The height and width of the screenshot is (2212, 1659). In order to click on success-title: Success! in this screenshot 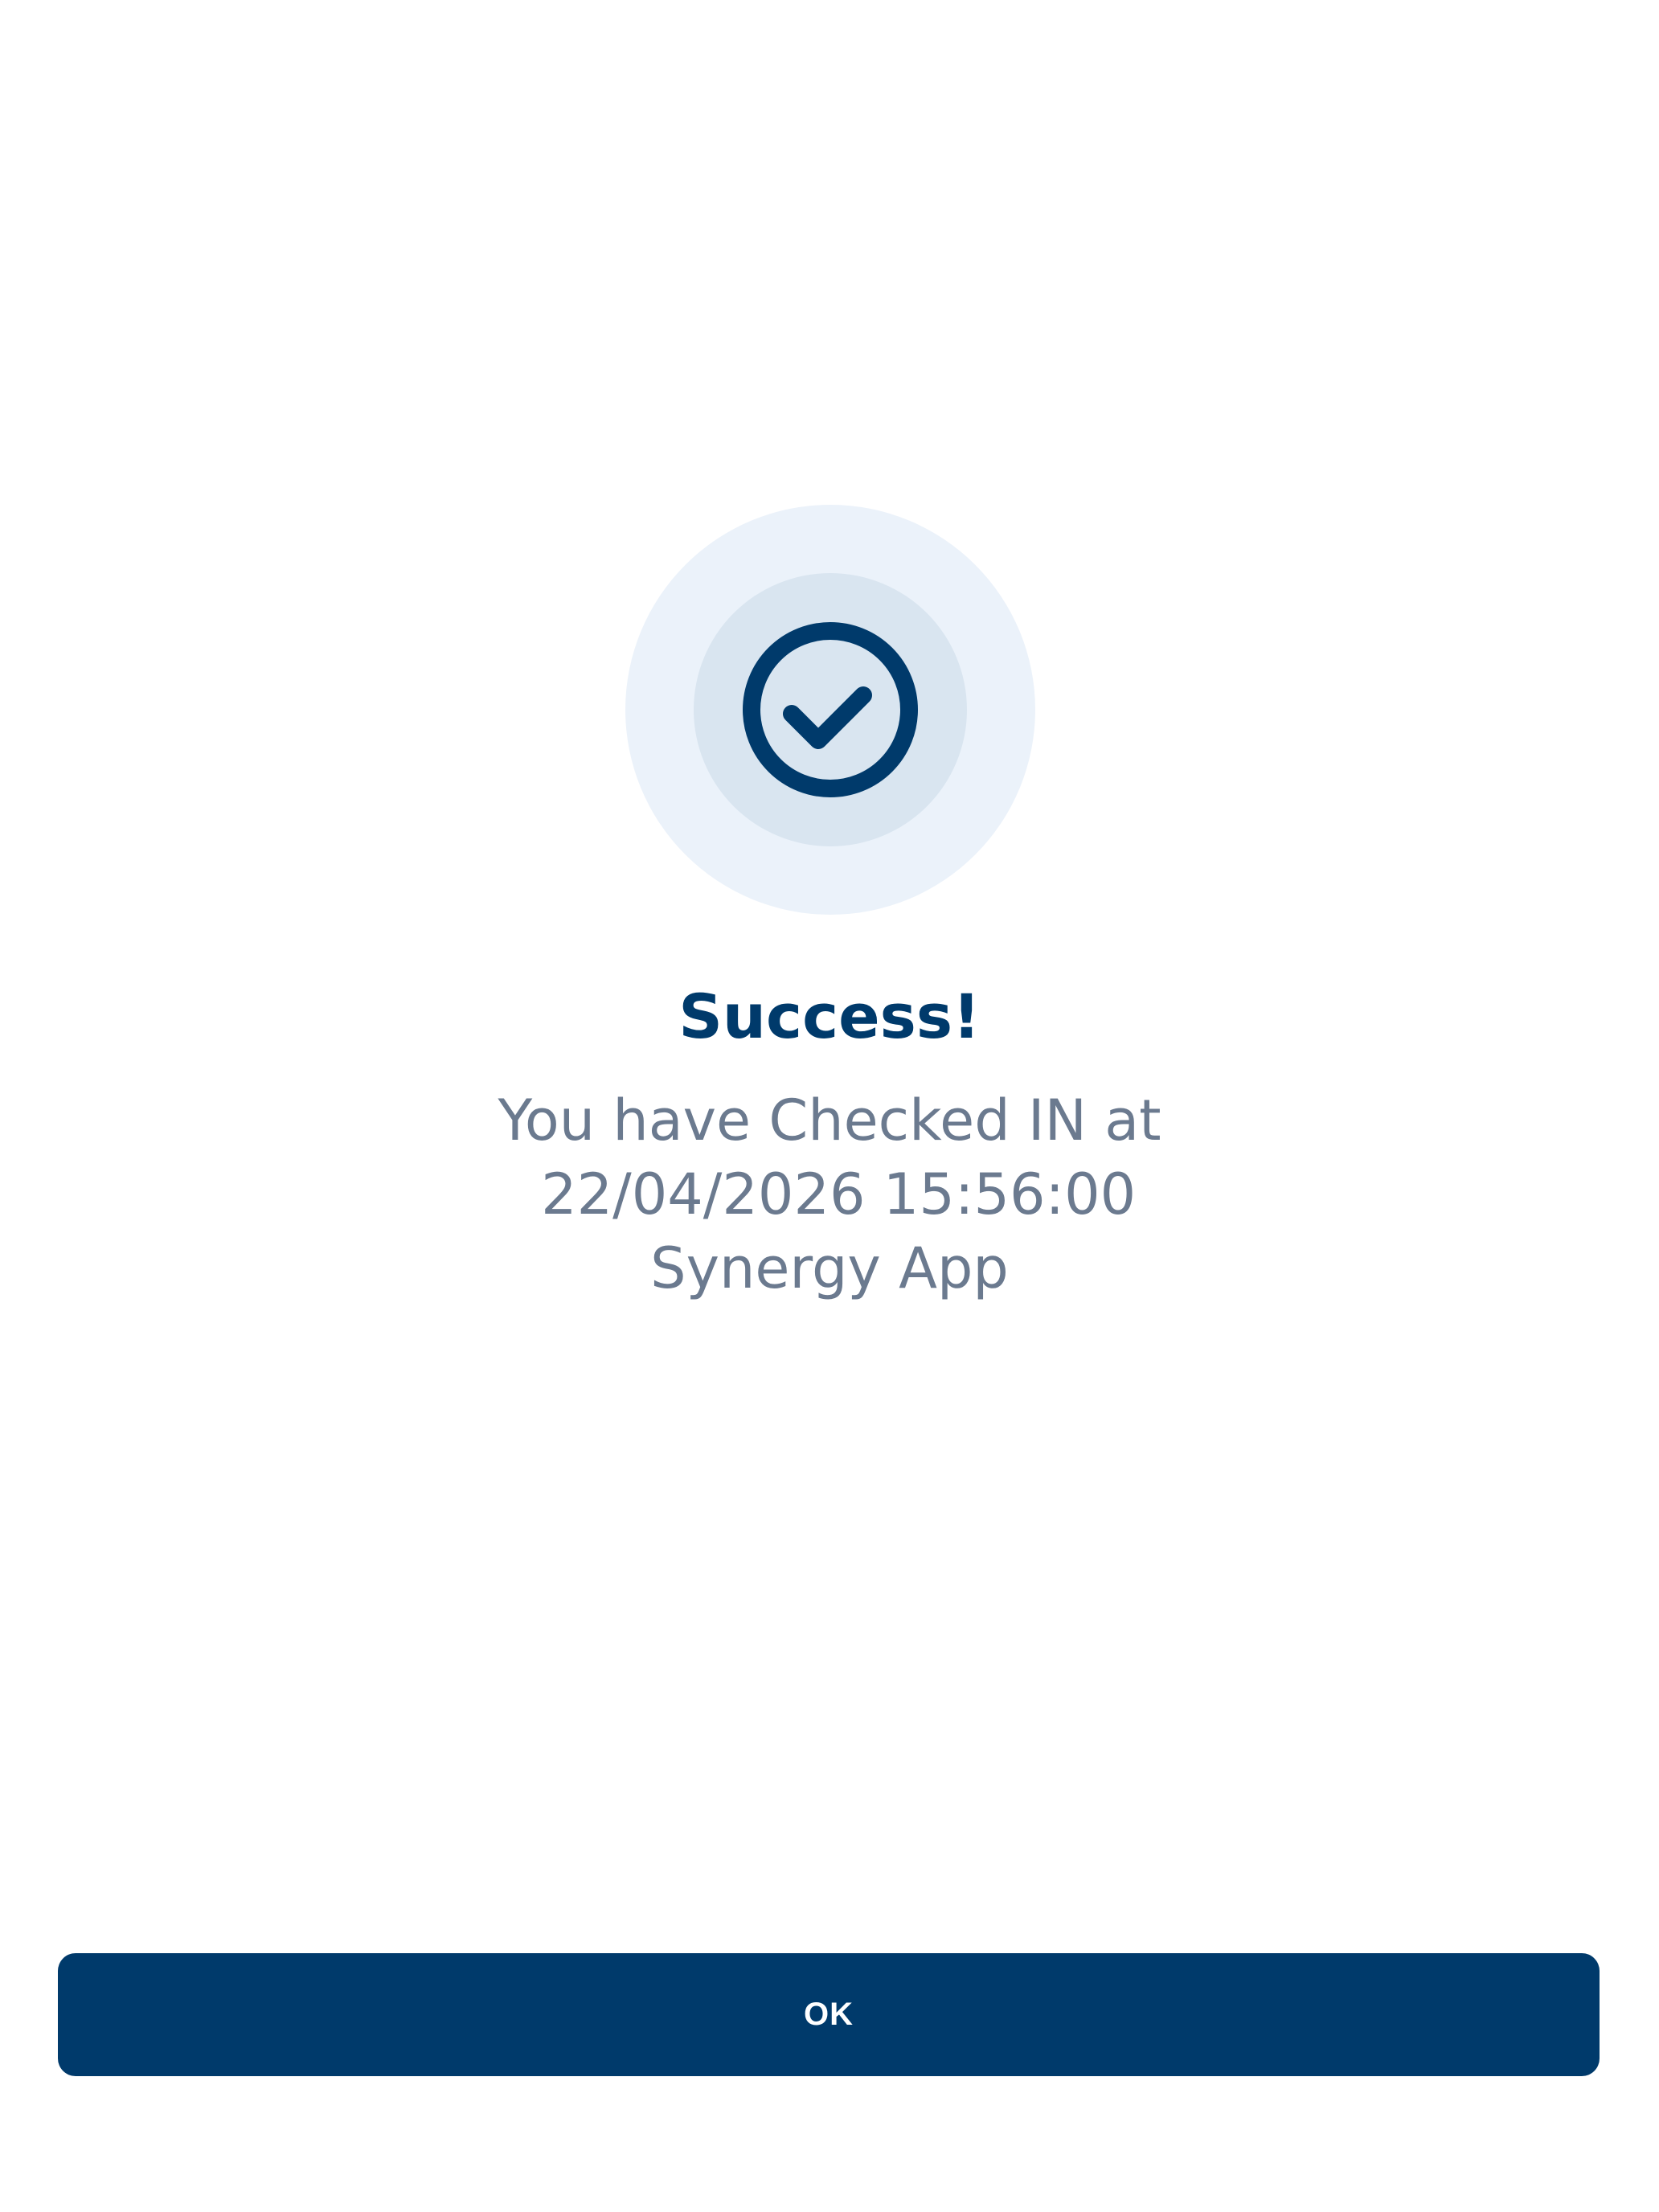, I will do `click(829, 1016)`.